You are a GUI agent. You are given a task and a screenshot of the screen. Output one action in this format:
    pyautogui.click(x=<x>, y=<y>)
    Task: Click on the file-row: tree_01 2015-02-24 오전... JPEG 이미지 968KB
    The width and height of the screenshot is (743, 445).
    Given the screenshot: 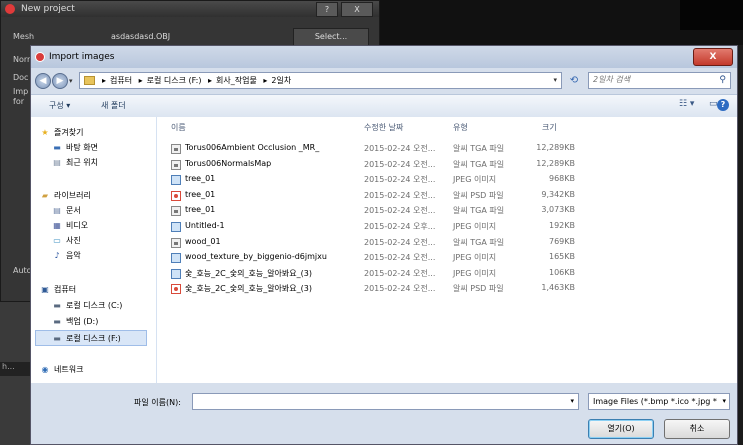 What is the action you would take?
    pyautogui.click(x=447, y=180)
    